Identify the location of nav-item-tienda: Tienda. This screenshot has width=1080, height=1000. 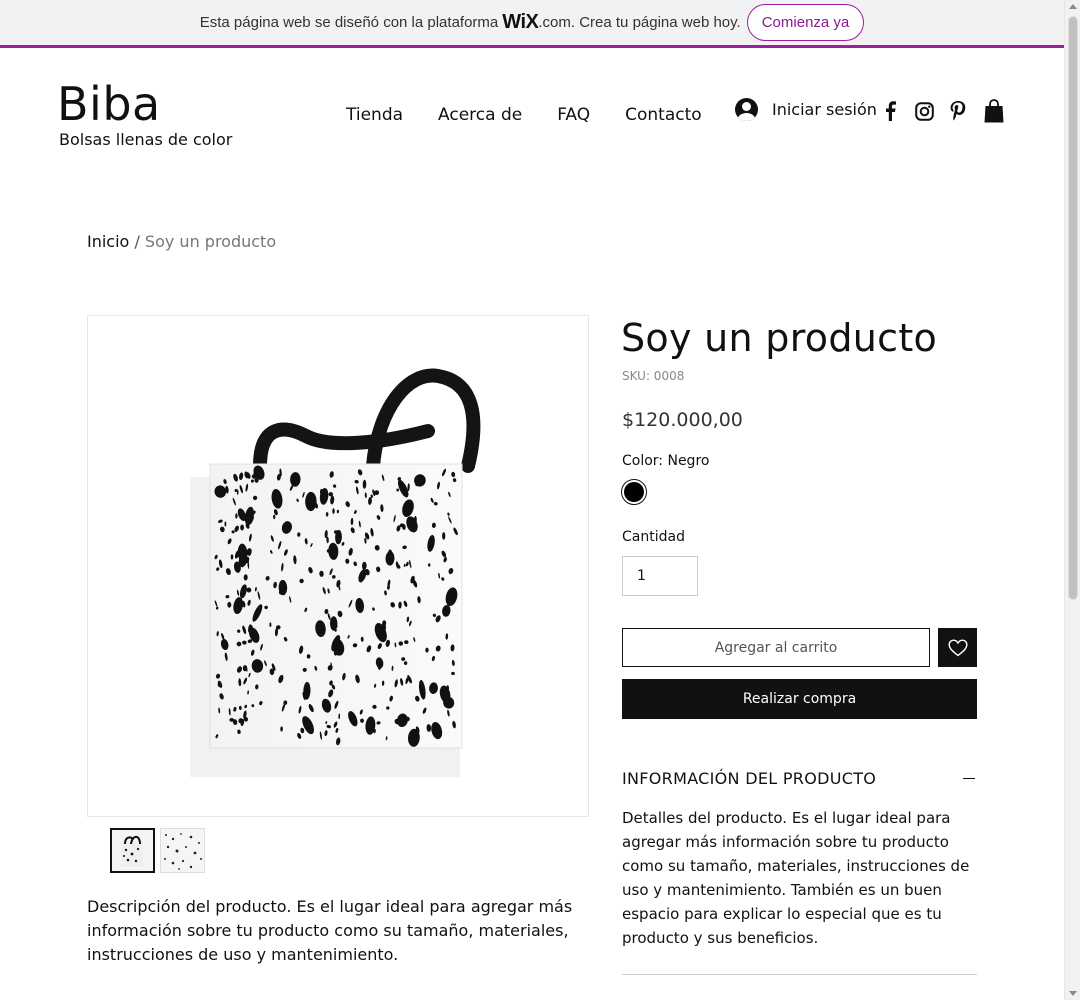
(374, 115).